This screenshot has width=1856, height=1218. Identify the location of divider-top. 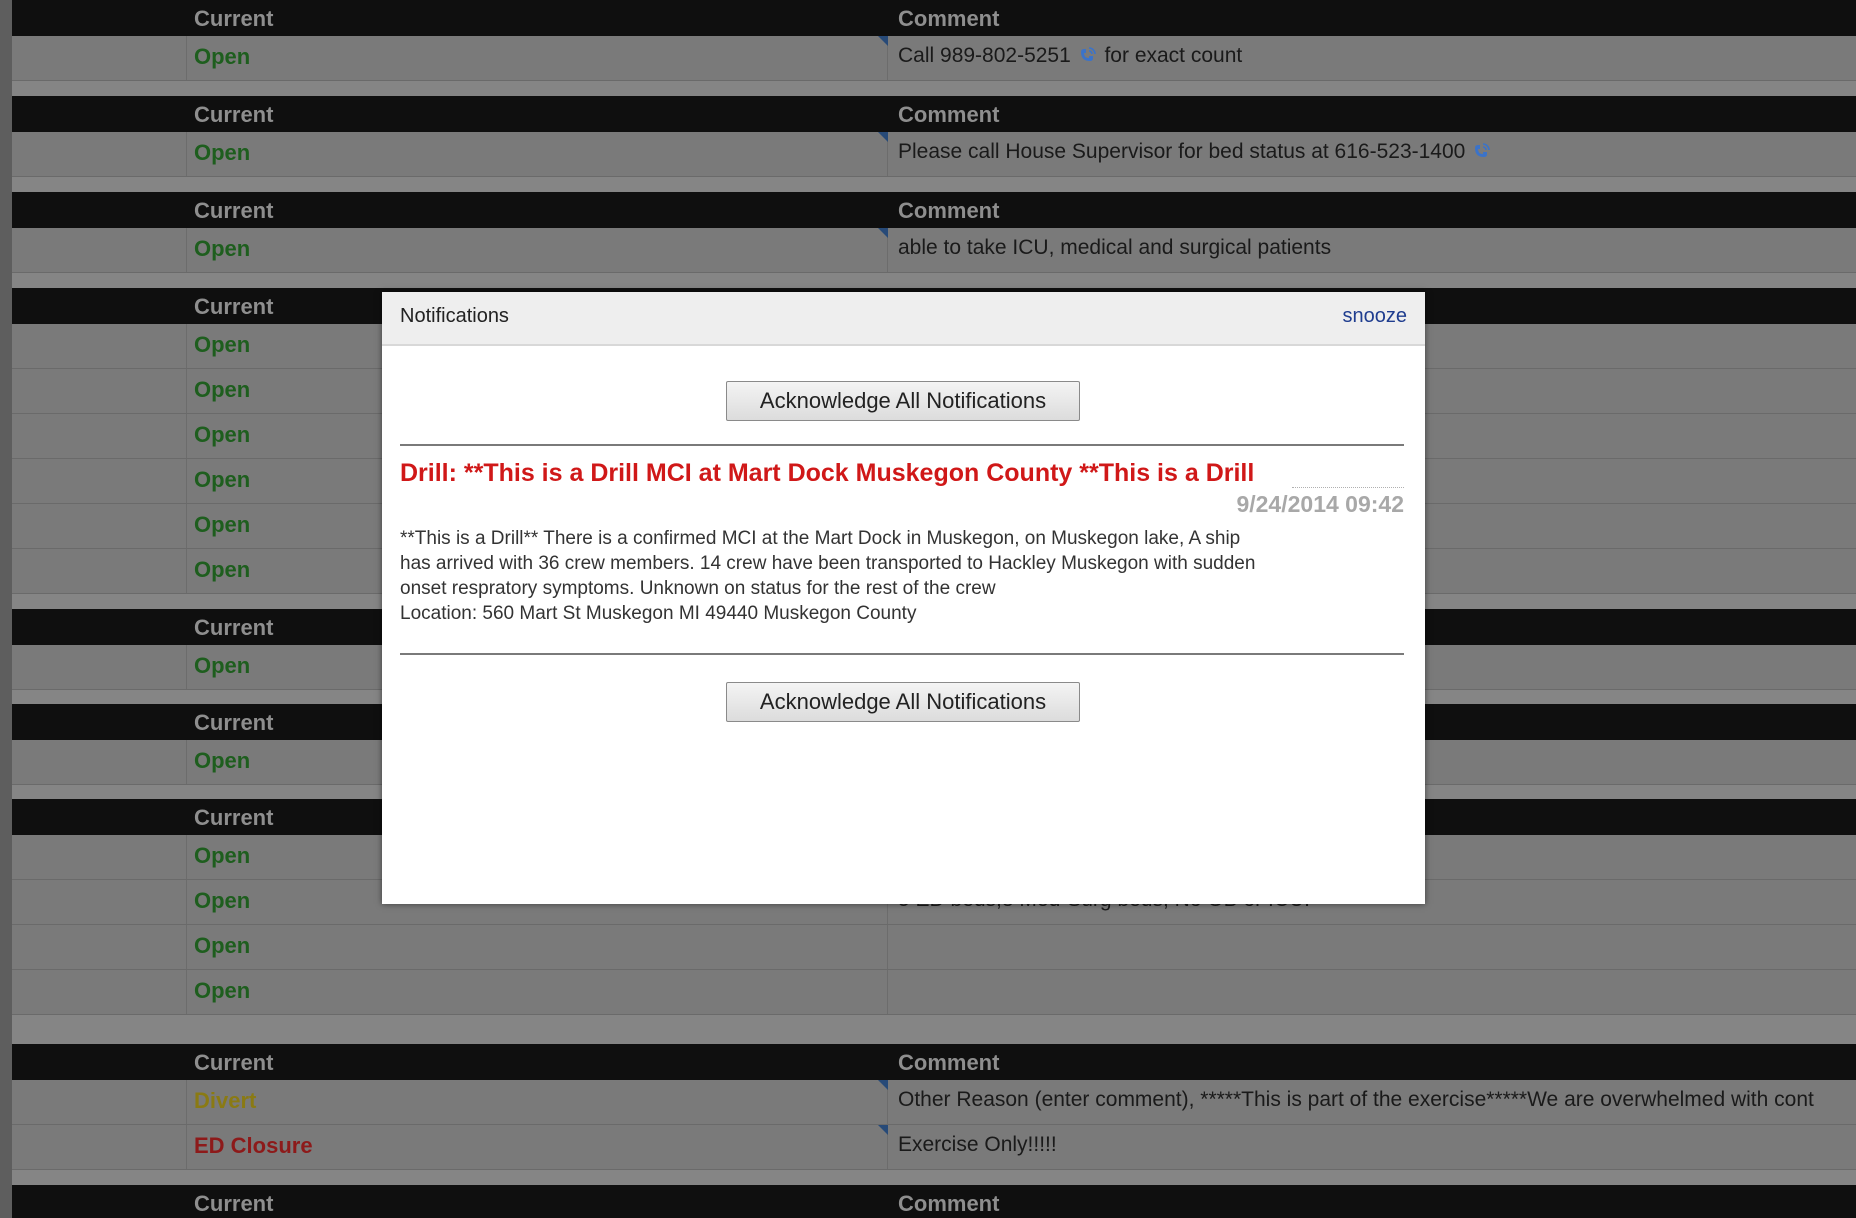
(902, 445).